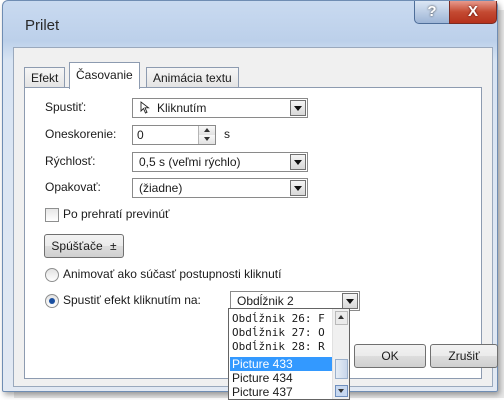 Image resolution: width=504 pixels, height=400 pixels. Describe the element at coordinates (81, 134) in the screenshot. I see `delay-label: Oneskorenie:` at that location.